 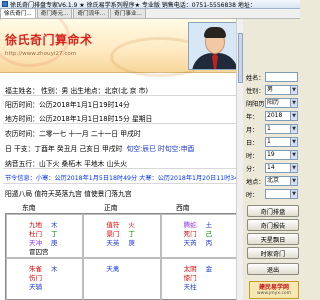 I want to click on sex-value: 男, so click(x=270, y=89).